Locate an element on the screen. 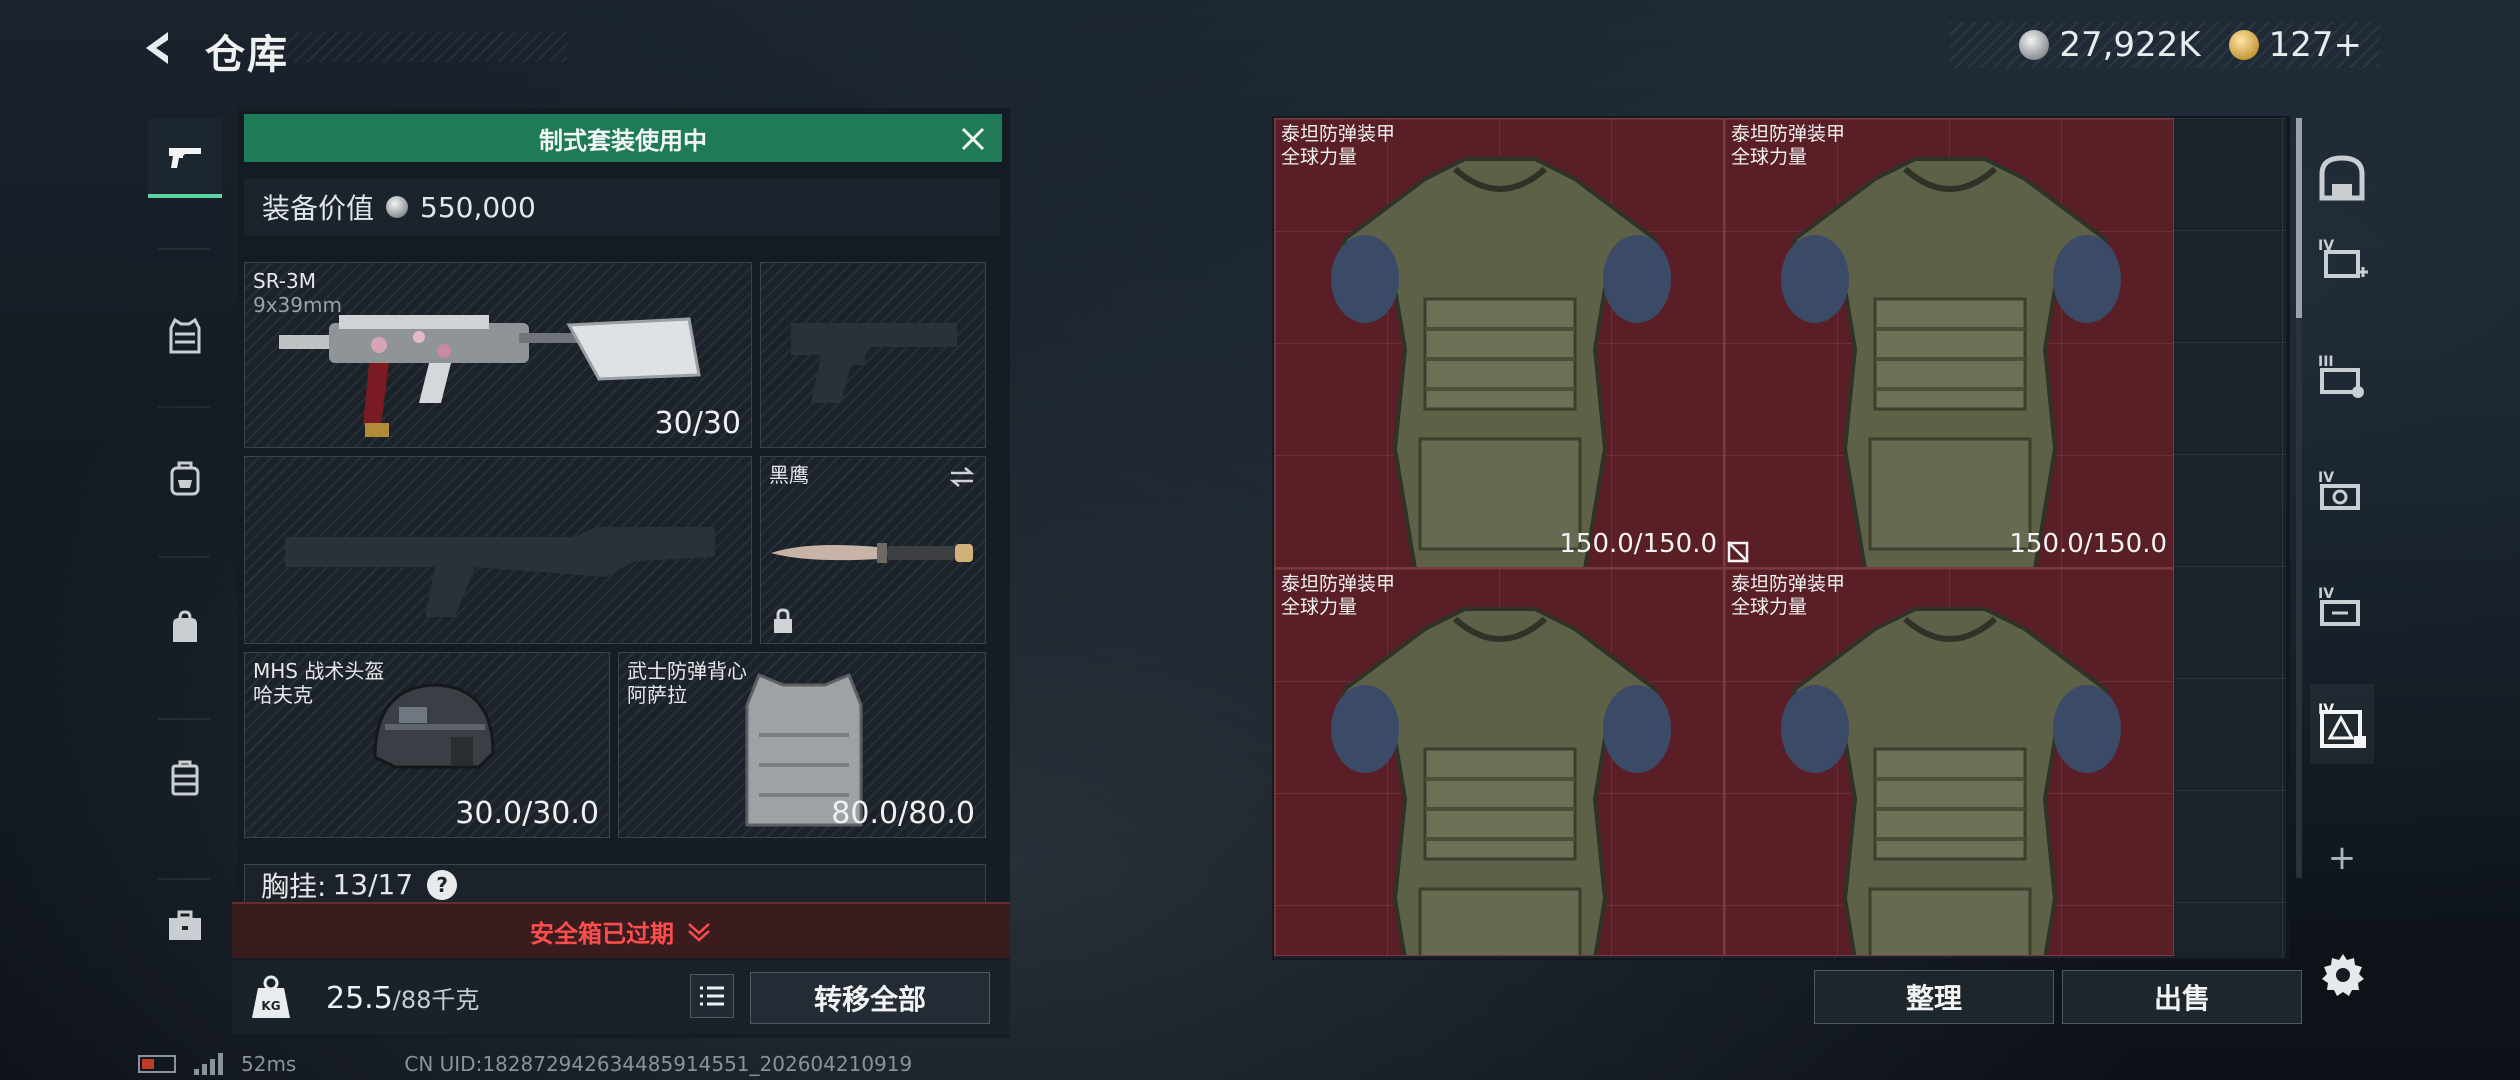 Image resolution: width=2520 pixels, height=1080 pixels. gold-coin-icon is located at coordinates (2243, 45).